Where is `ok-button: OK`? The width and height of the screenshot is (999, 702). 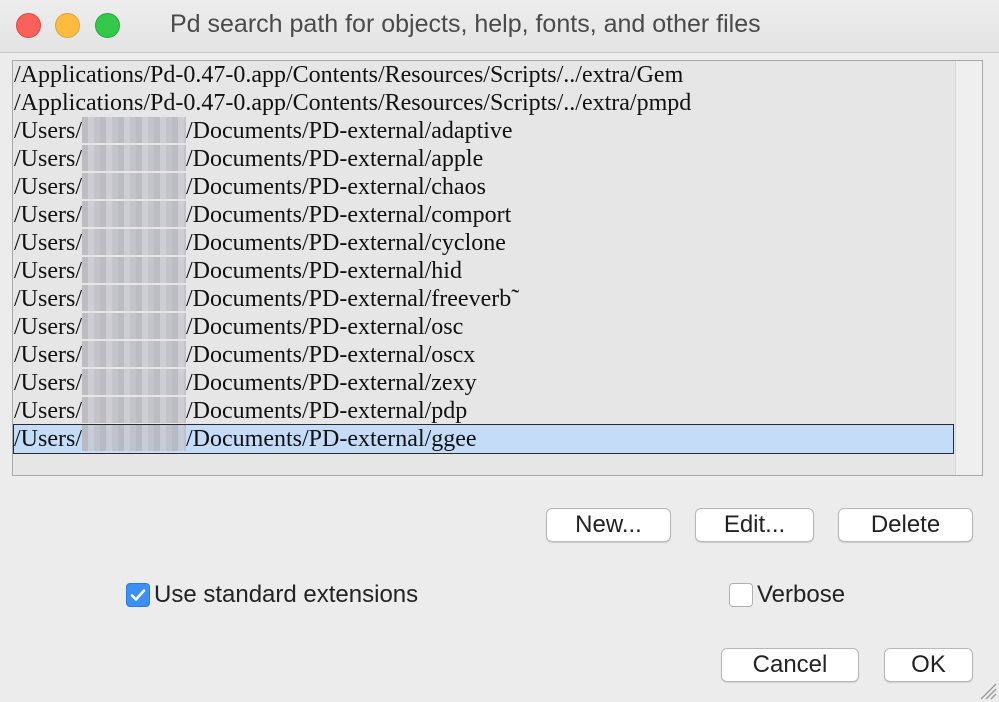 ok-button: OK is located at coordinates (928, 665).